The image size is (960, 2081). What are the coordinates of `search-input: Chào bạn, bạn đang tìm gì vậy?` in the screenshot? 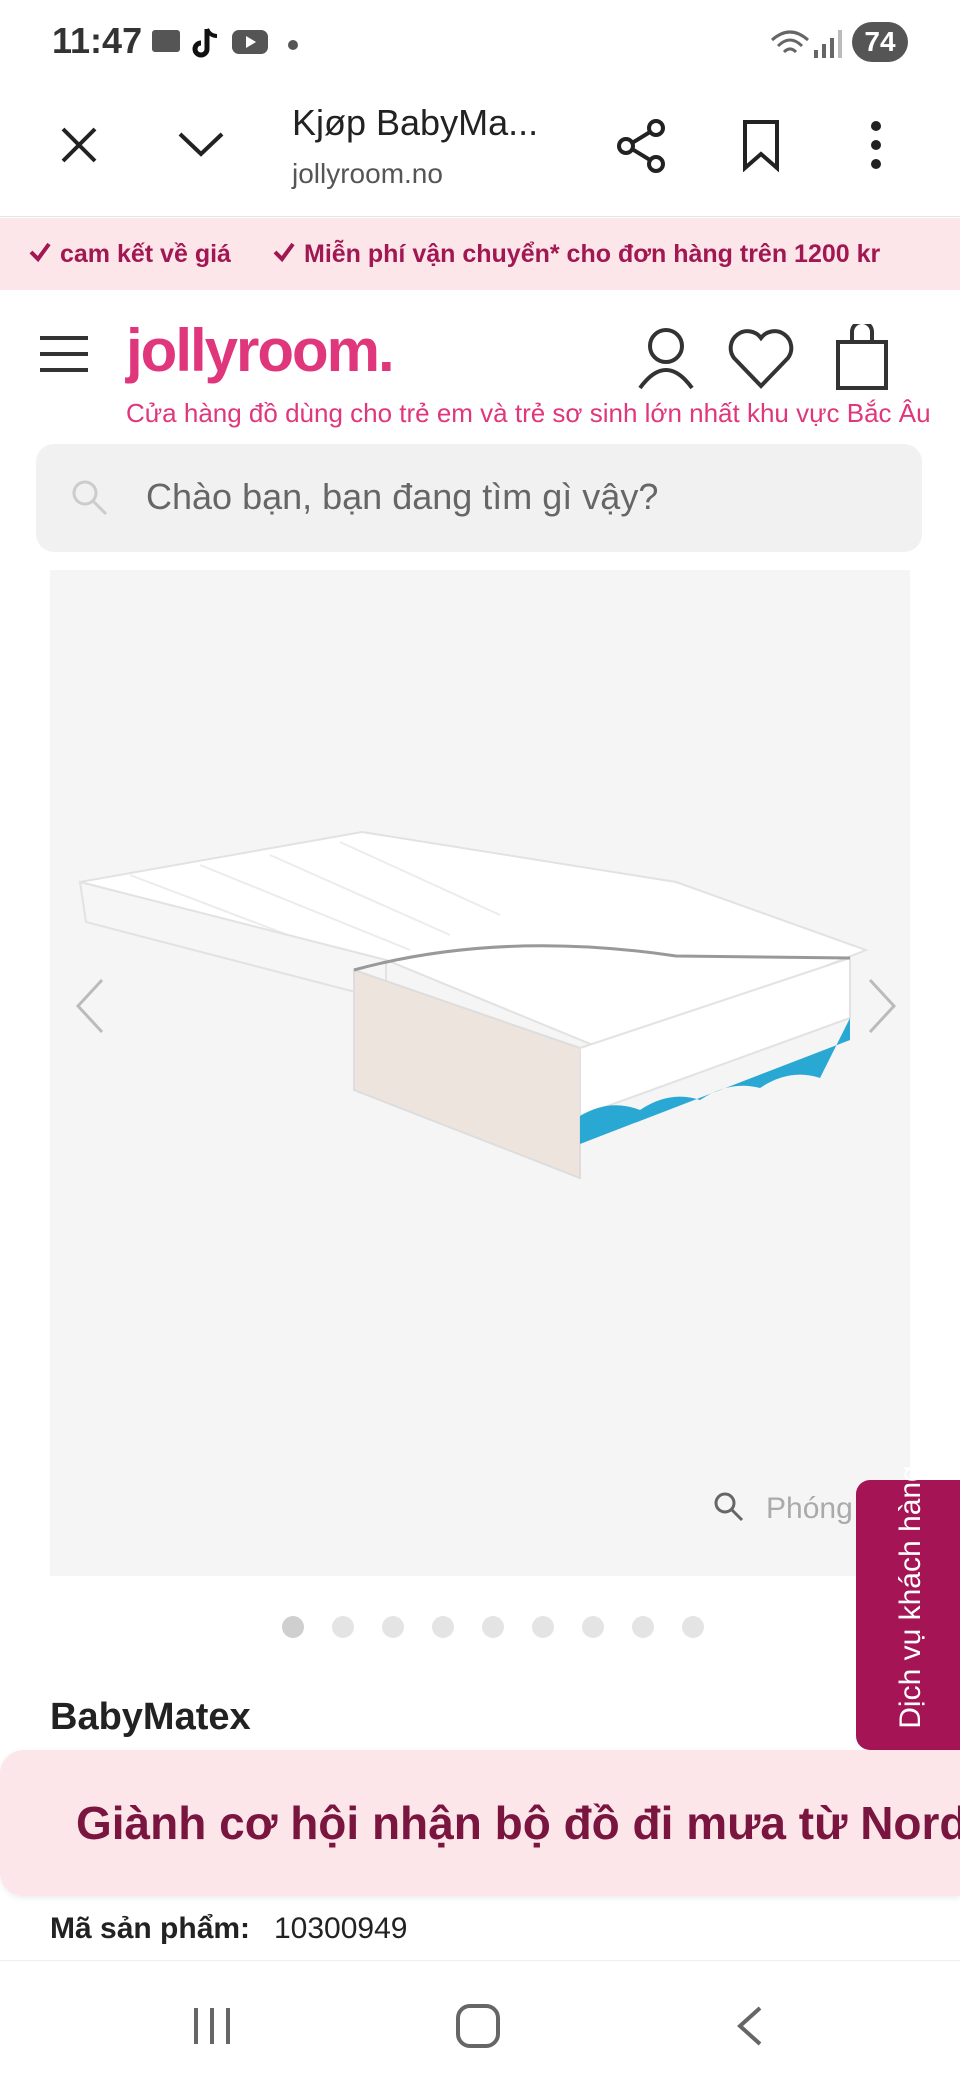 It's located at (402, 497).